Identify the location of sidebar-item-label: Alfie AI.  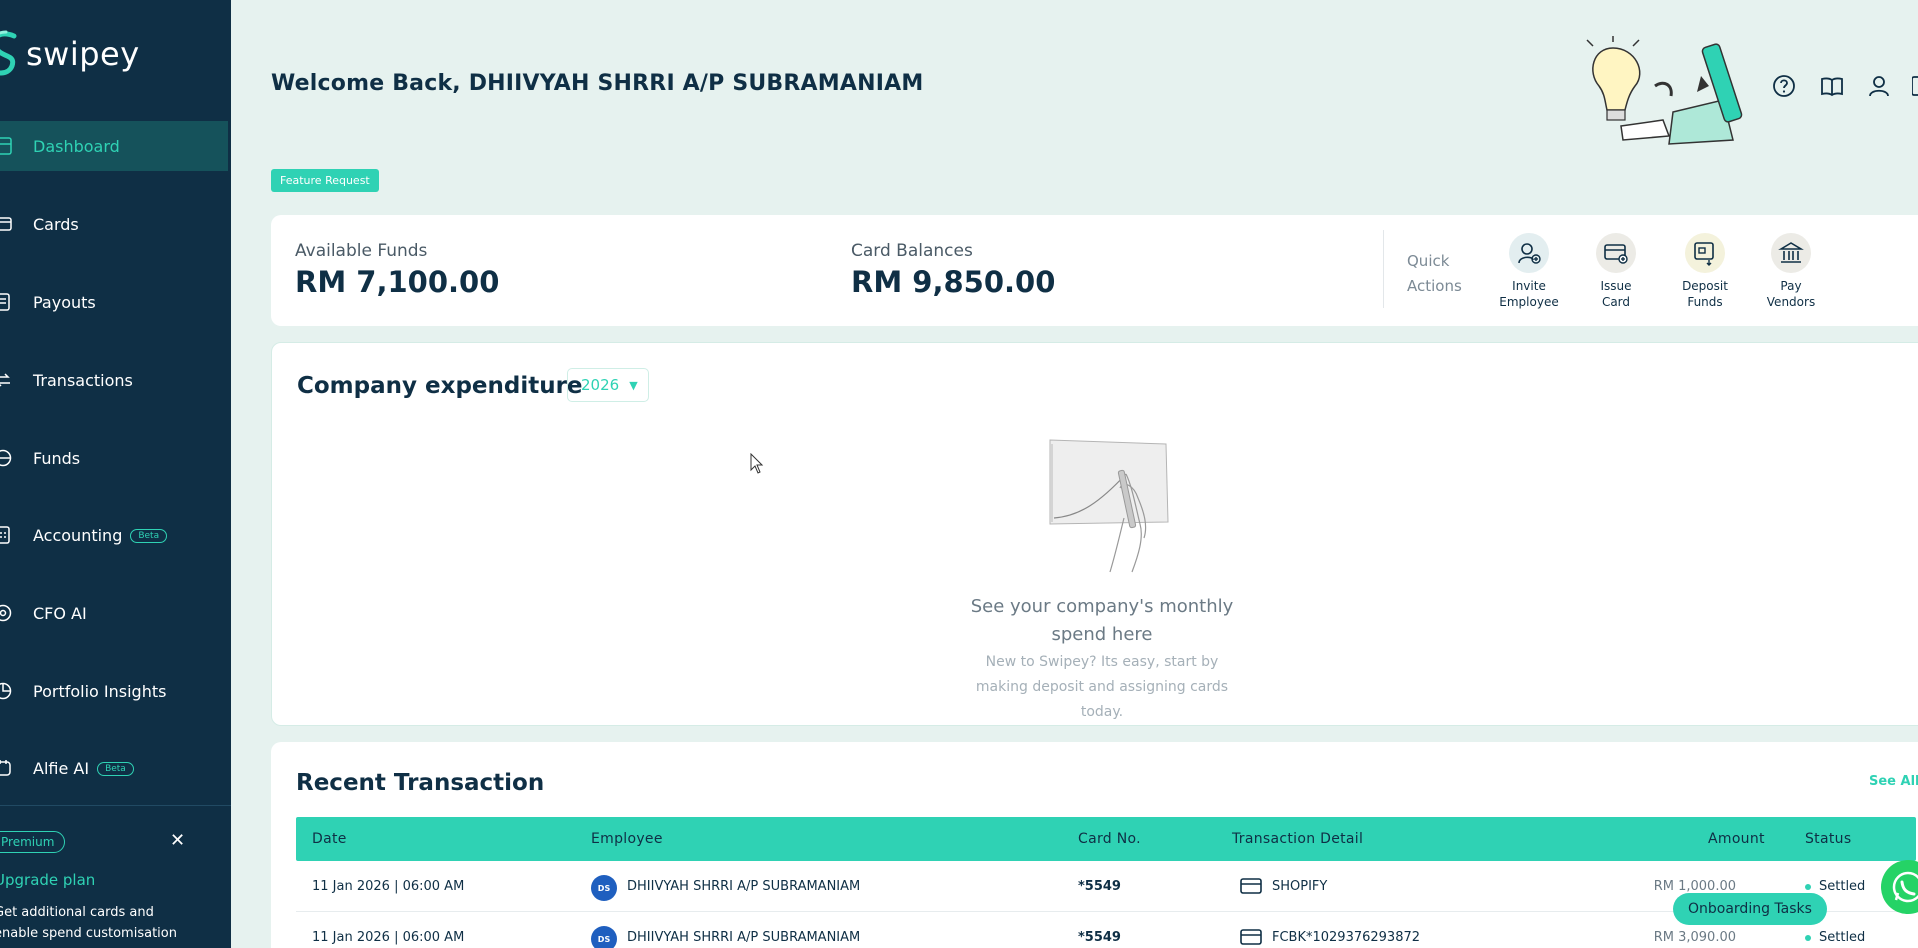
(61, 768).